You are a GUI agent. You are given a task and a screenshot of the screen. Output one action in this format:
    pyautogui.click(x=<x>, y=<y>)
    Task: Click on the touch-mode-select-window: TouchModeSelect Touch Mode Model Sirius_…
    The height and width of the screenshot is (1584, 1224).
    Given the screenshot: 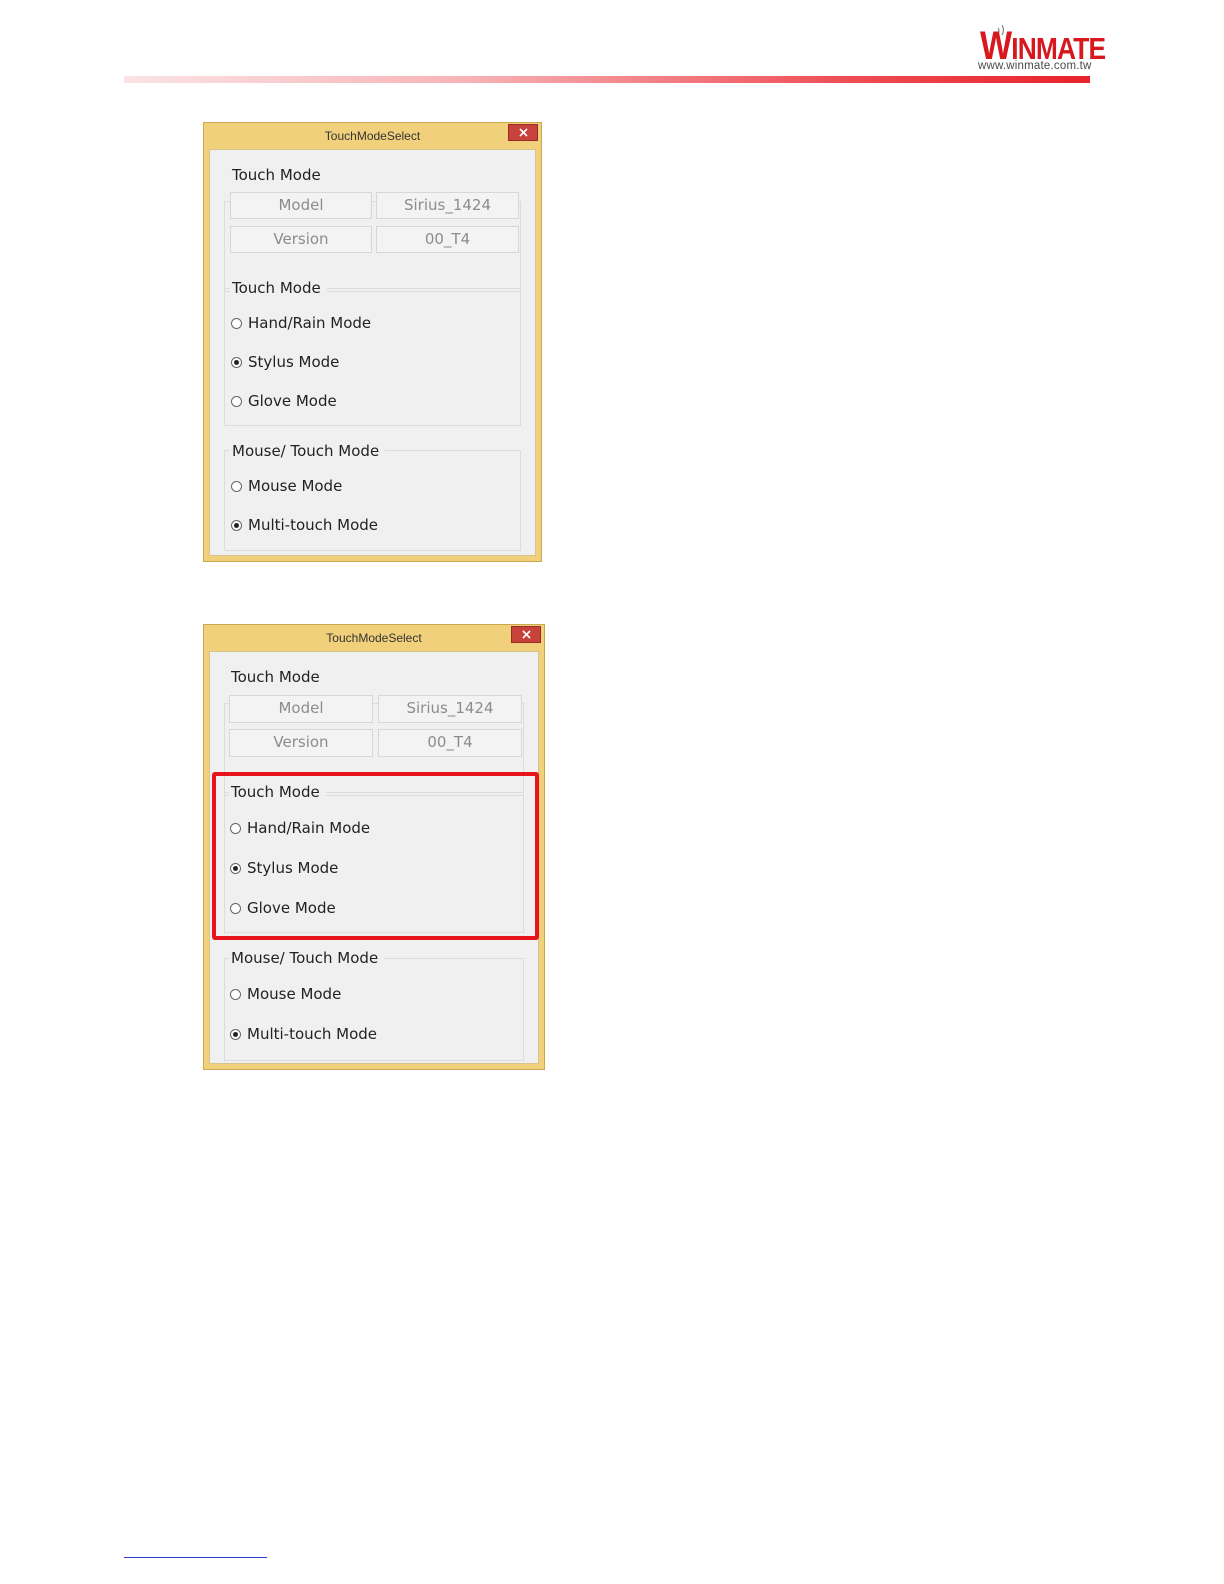 What is the action you would take?
    pyautogui.click(x=372, y=342)
    